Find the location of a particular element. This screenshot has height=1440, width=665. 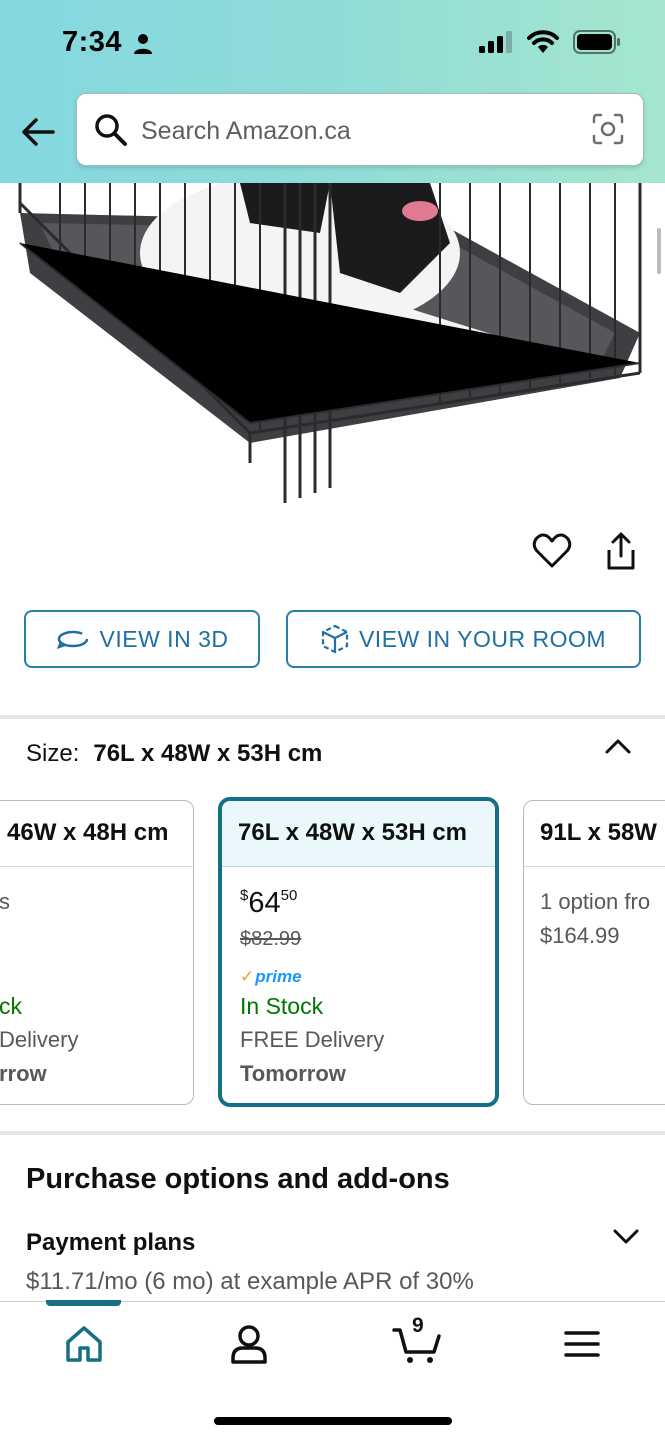

status-time: 7:34 is located at coordinates (92, 42).